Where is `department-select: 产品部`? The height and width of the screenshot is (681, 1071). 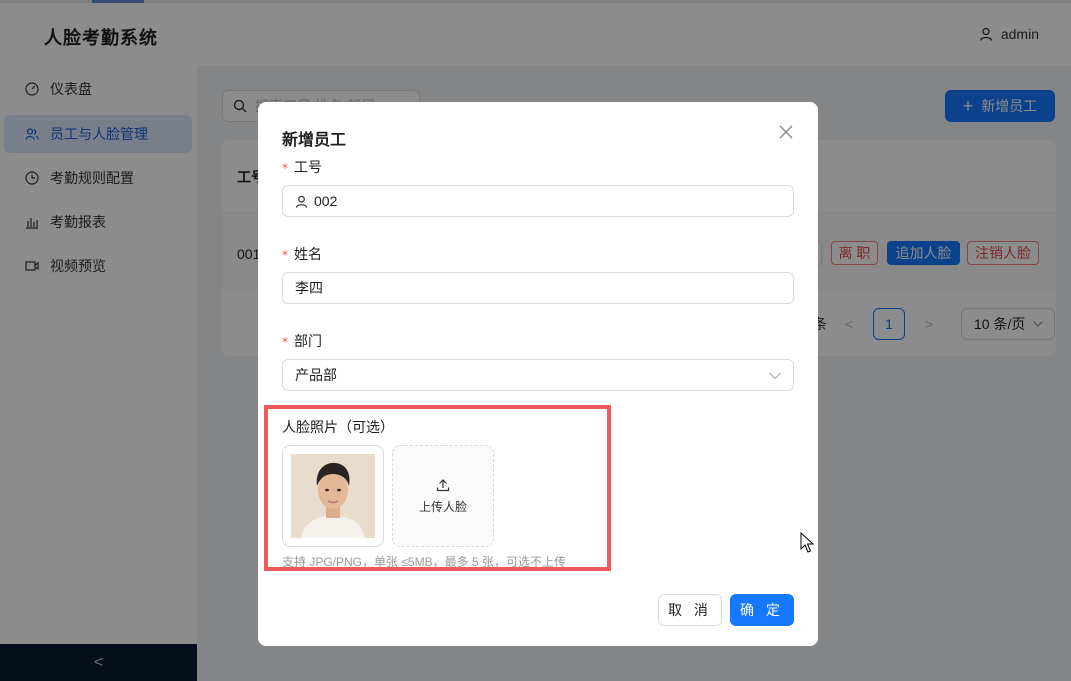
department-select: 产品部 is located at coordinates (538, 375).